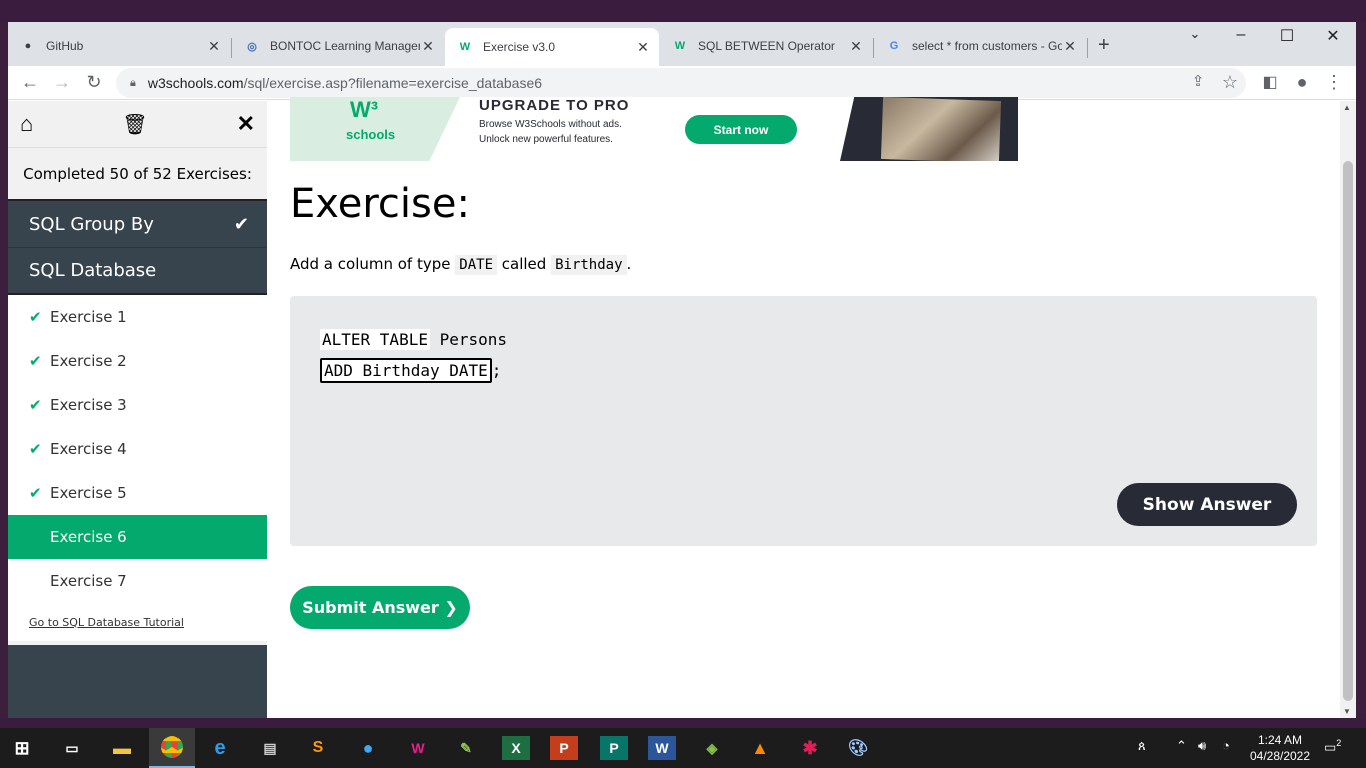 This screenshot has width=1366, height=768. I want to click on minimize-button: –, so click(1241, 35).